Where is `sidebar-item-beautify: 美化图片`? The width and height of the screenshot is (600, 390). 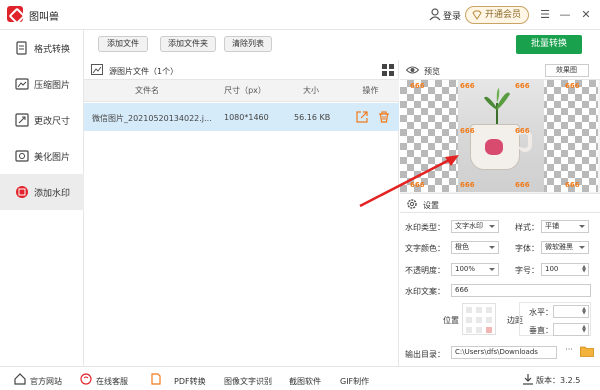 sidebar-item-beautify: 美化图片 is located at coordinates (42, 156).